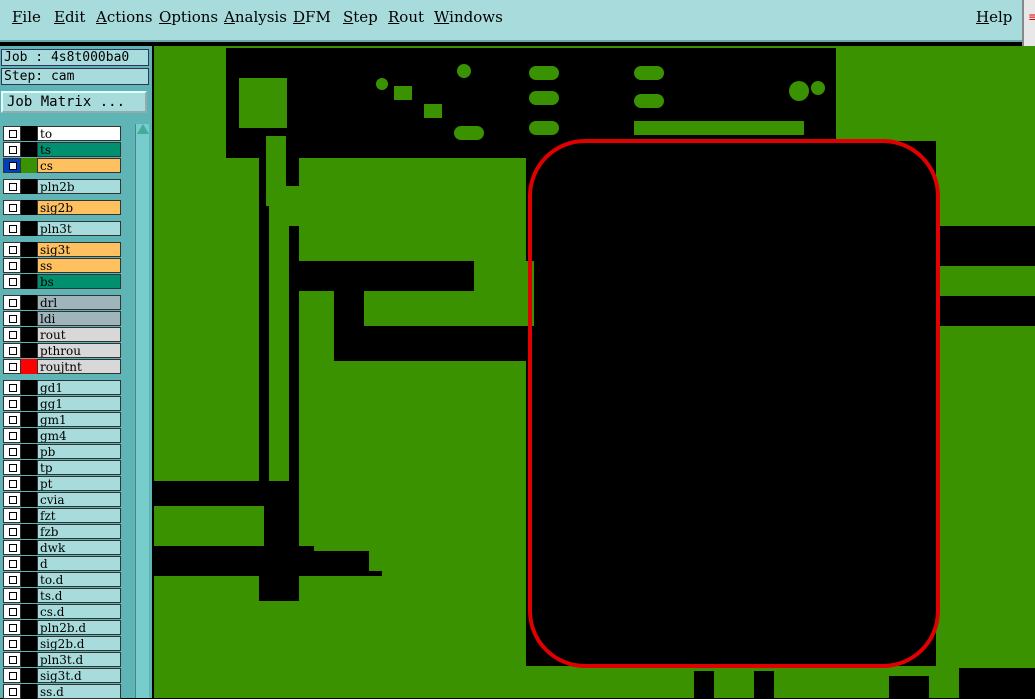 The image size is (1035, 699). What do you see at coordinates (79, 483) in the screenshot?
I see `layer-name: pt` at bounding box center [79, 483].